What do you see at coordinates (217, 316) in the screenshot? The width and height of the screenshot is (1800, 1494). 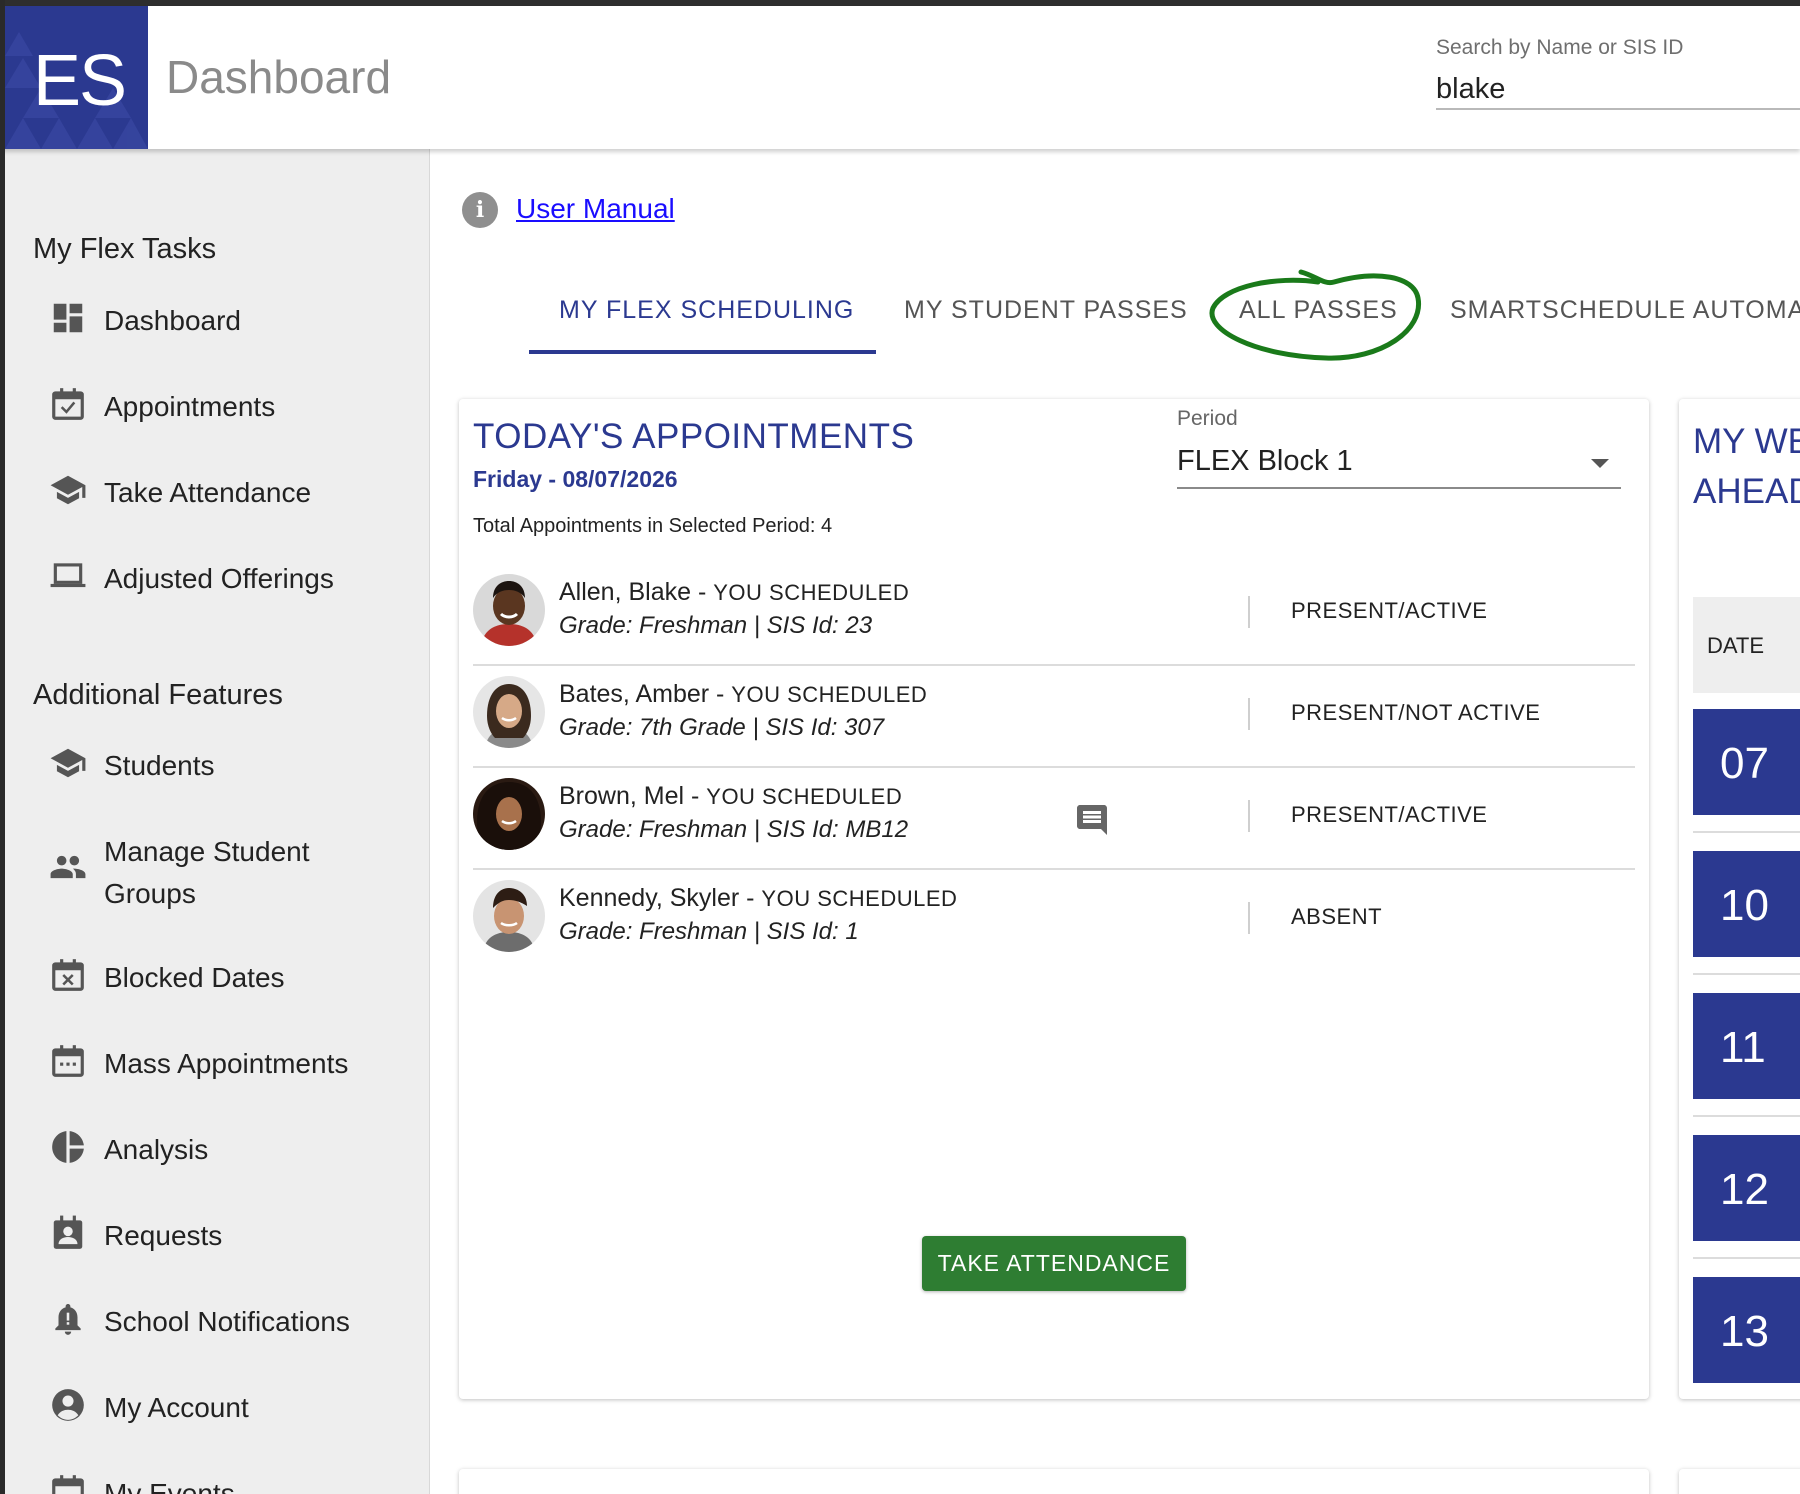 I see `sidebar-item-dashboard: Dashboard` at bounding box center [217, 316].